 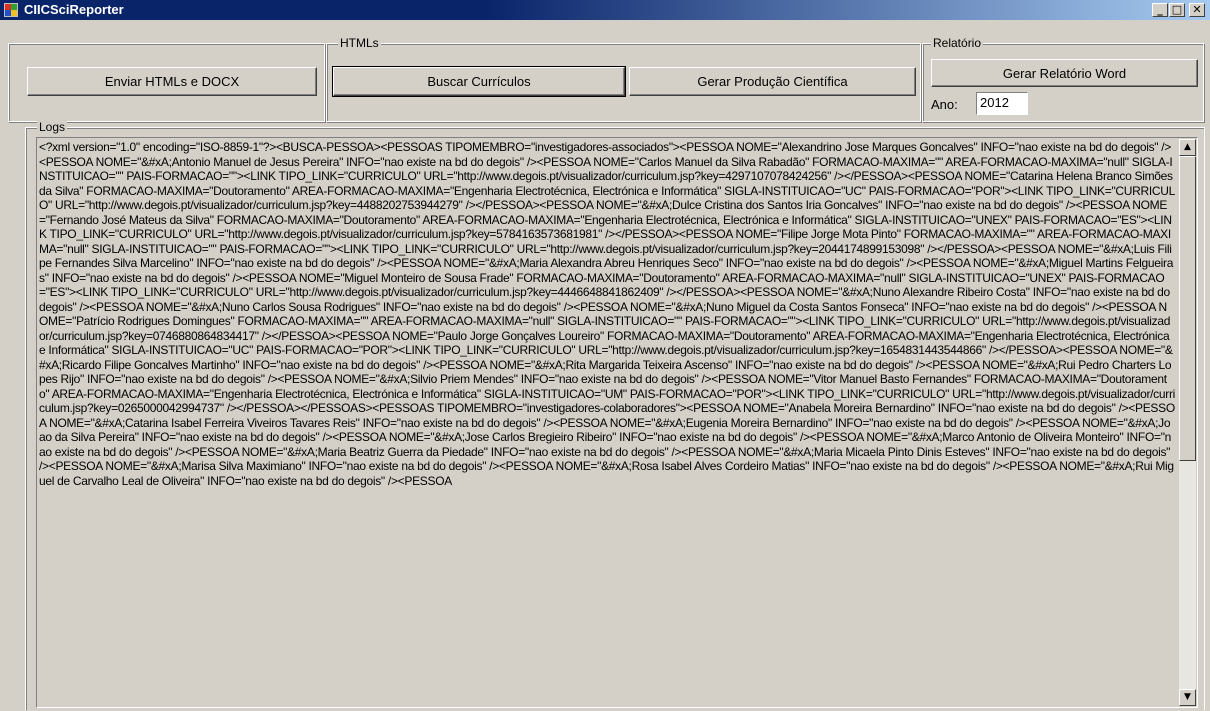 I want to click on minimize-button: _, so click(x=1160, y=10).